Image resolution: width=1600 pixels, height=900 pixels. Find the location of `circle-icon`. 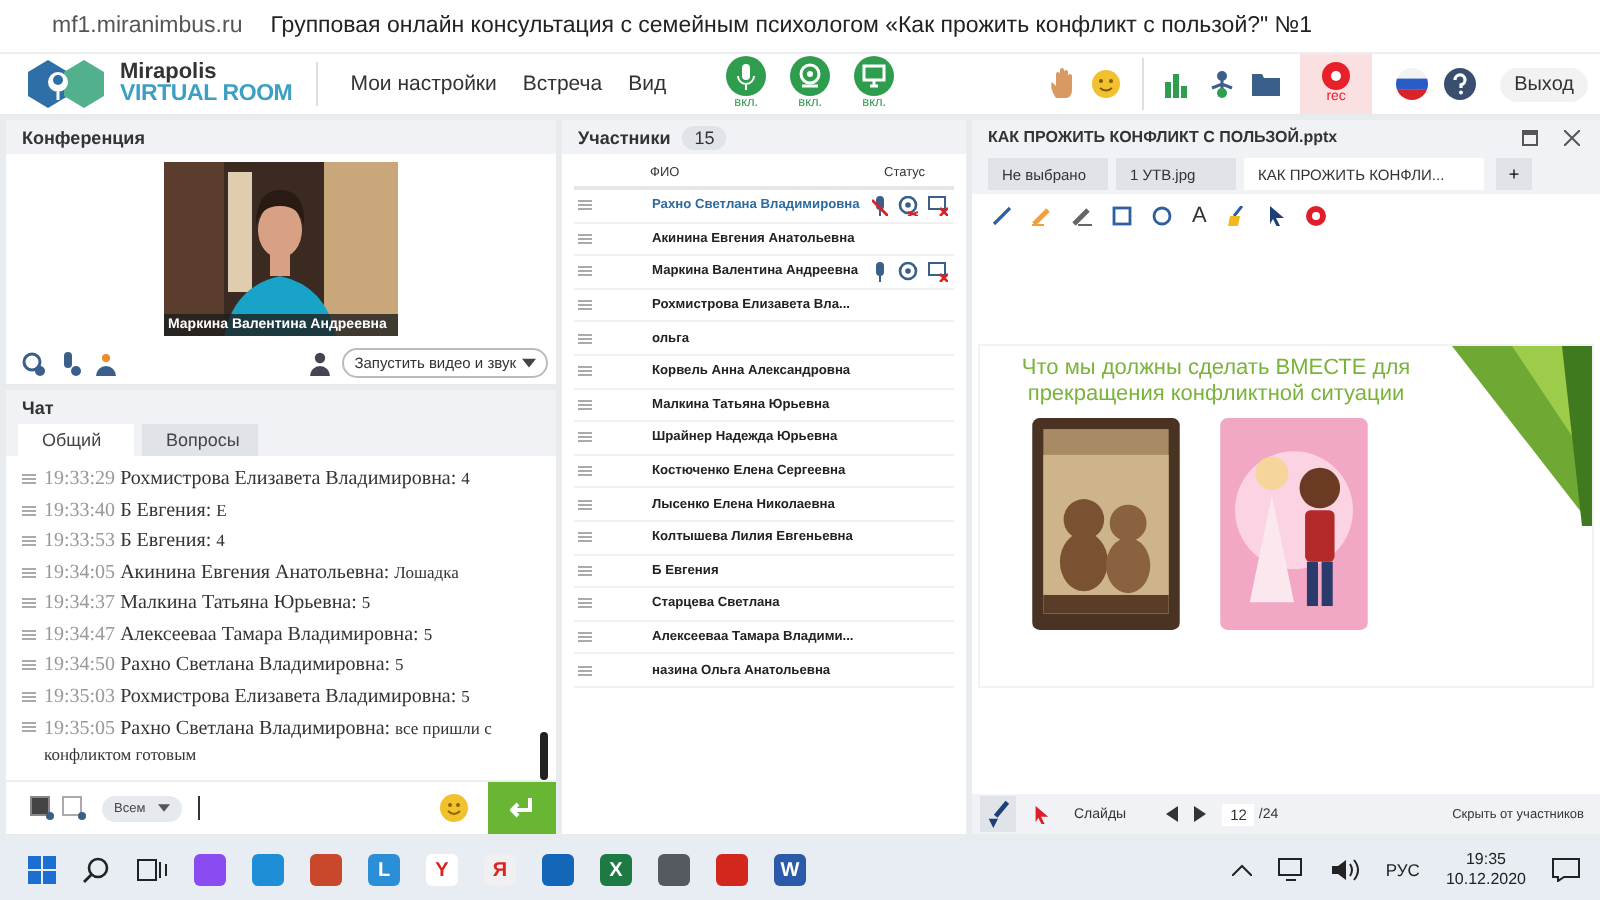

circle-icon is located at coordinates (1162, 216).